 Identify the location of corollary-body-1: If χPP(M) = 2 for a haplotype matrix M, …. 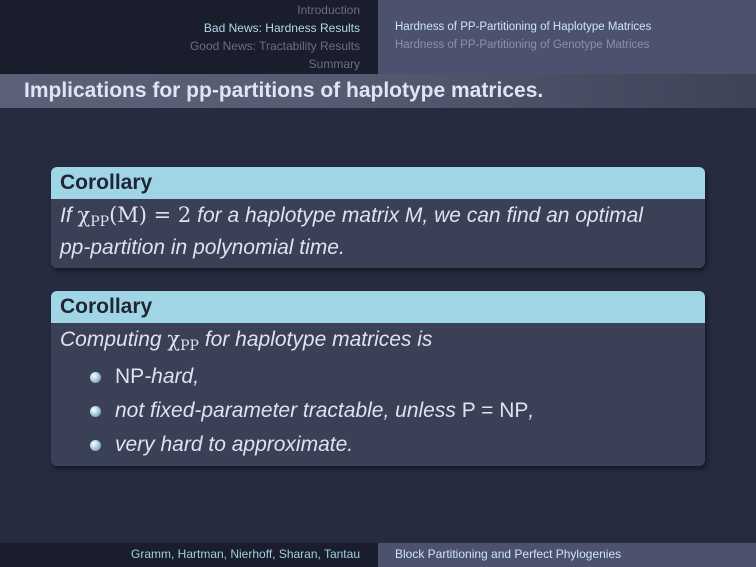
(378, 233).